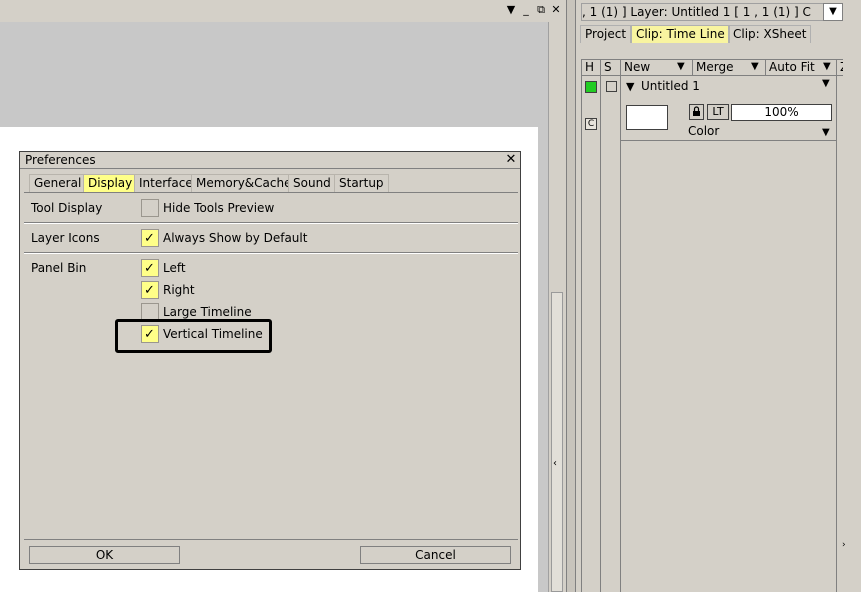 The height and width of the screenshot is (592, 861). I want to click on tab-memory-cache: Memory&Cache, so click(244, 183).